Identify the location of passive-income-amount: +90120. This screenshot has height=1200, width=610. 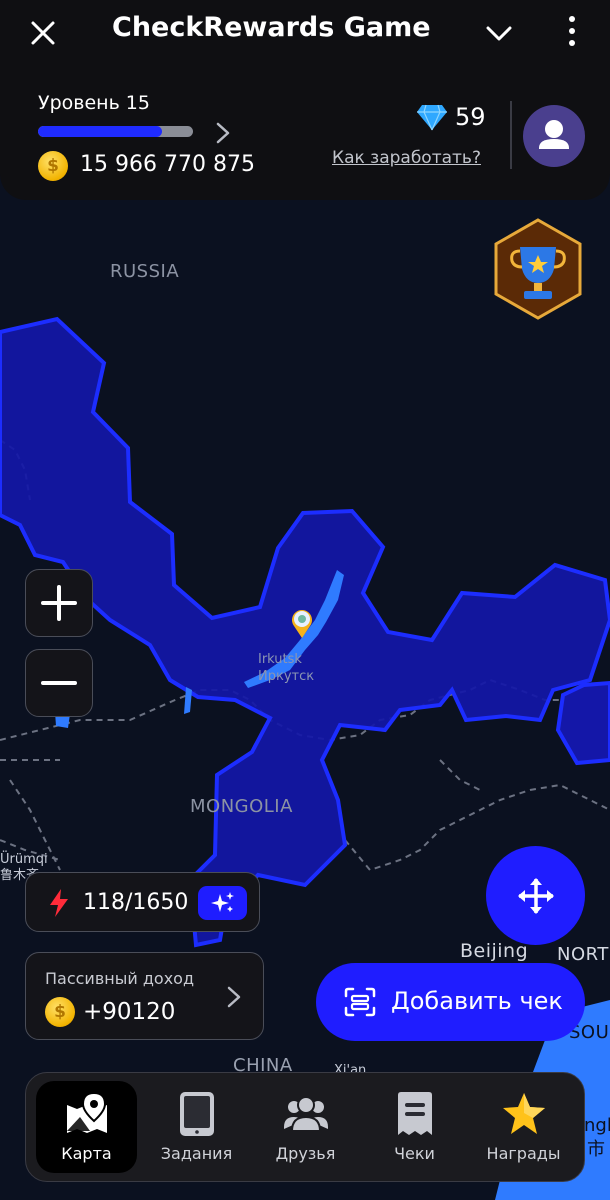
(129, 1012).